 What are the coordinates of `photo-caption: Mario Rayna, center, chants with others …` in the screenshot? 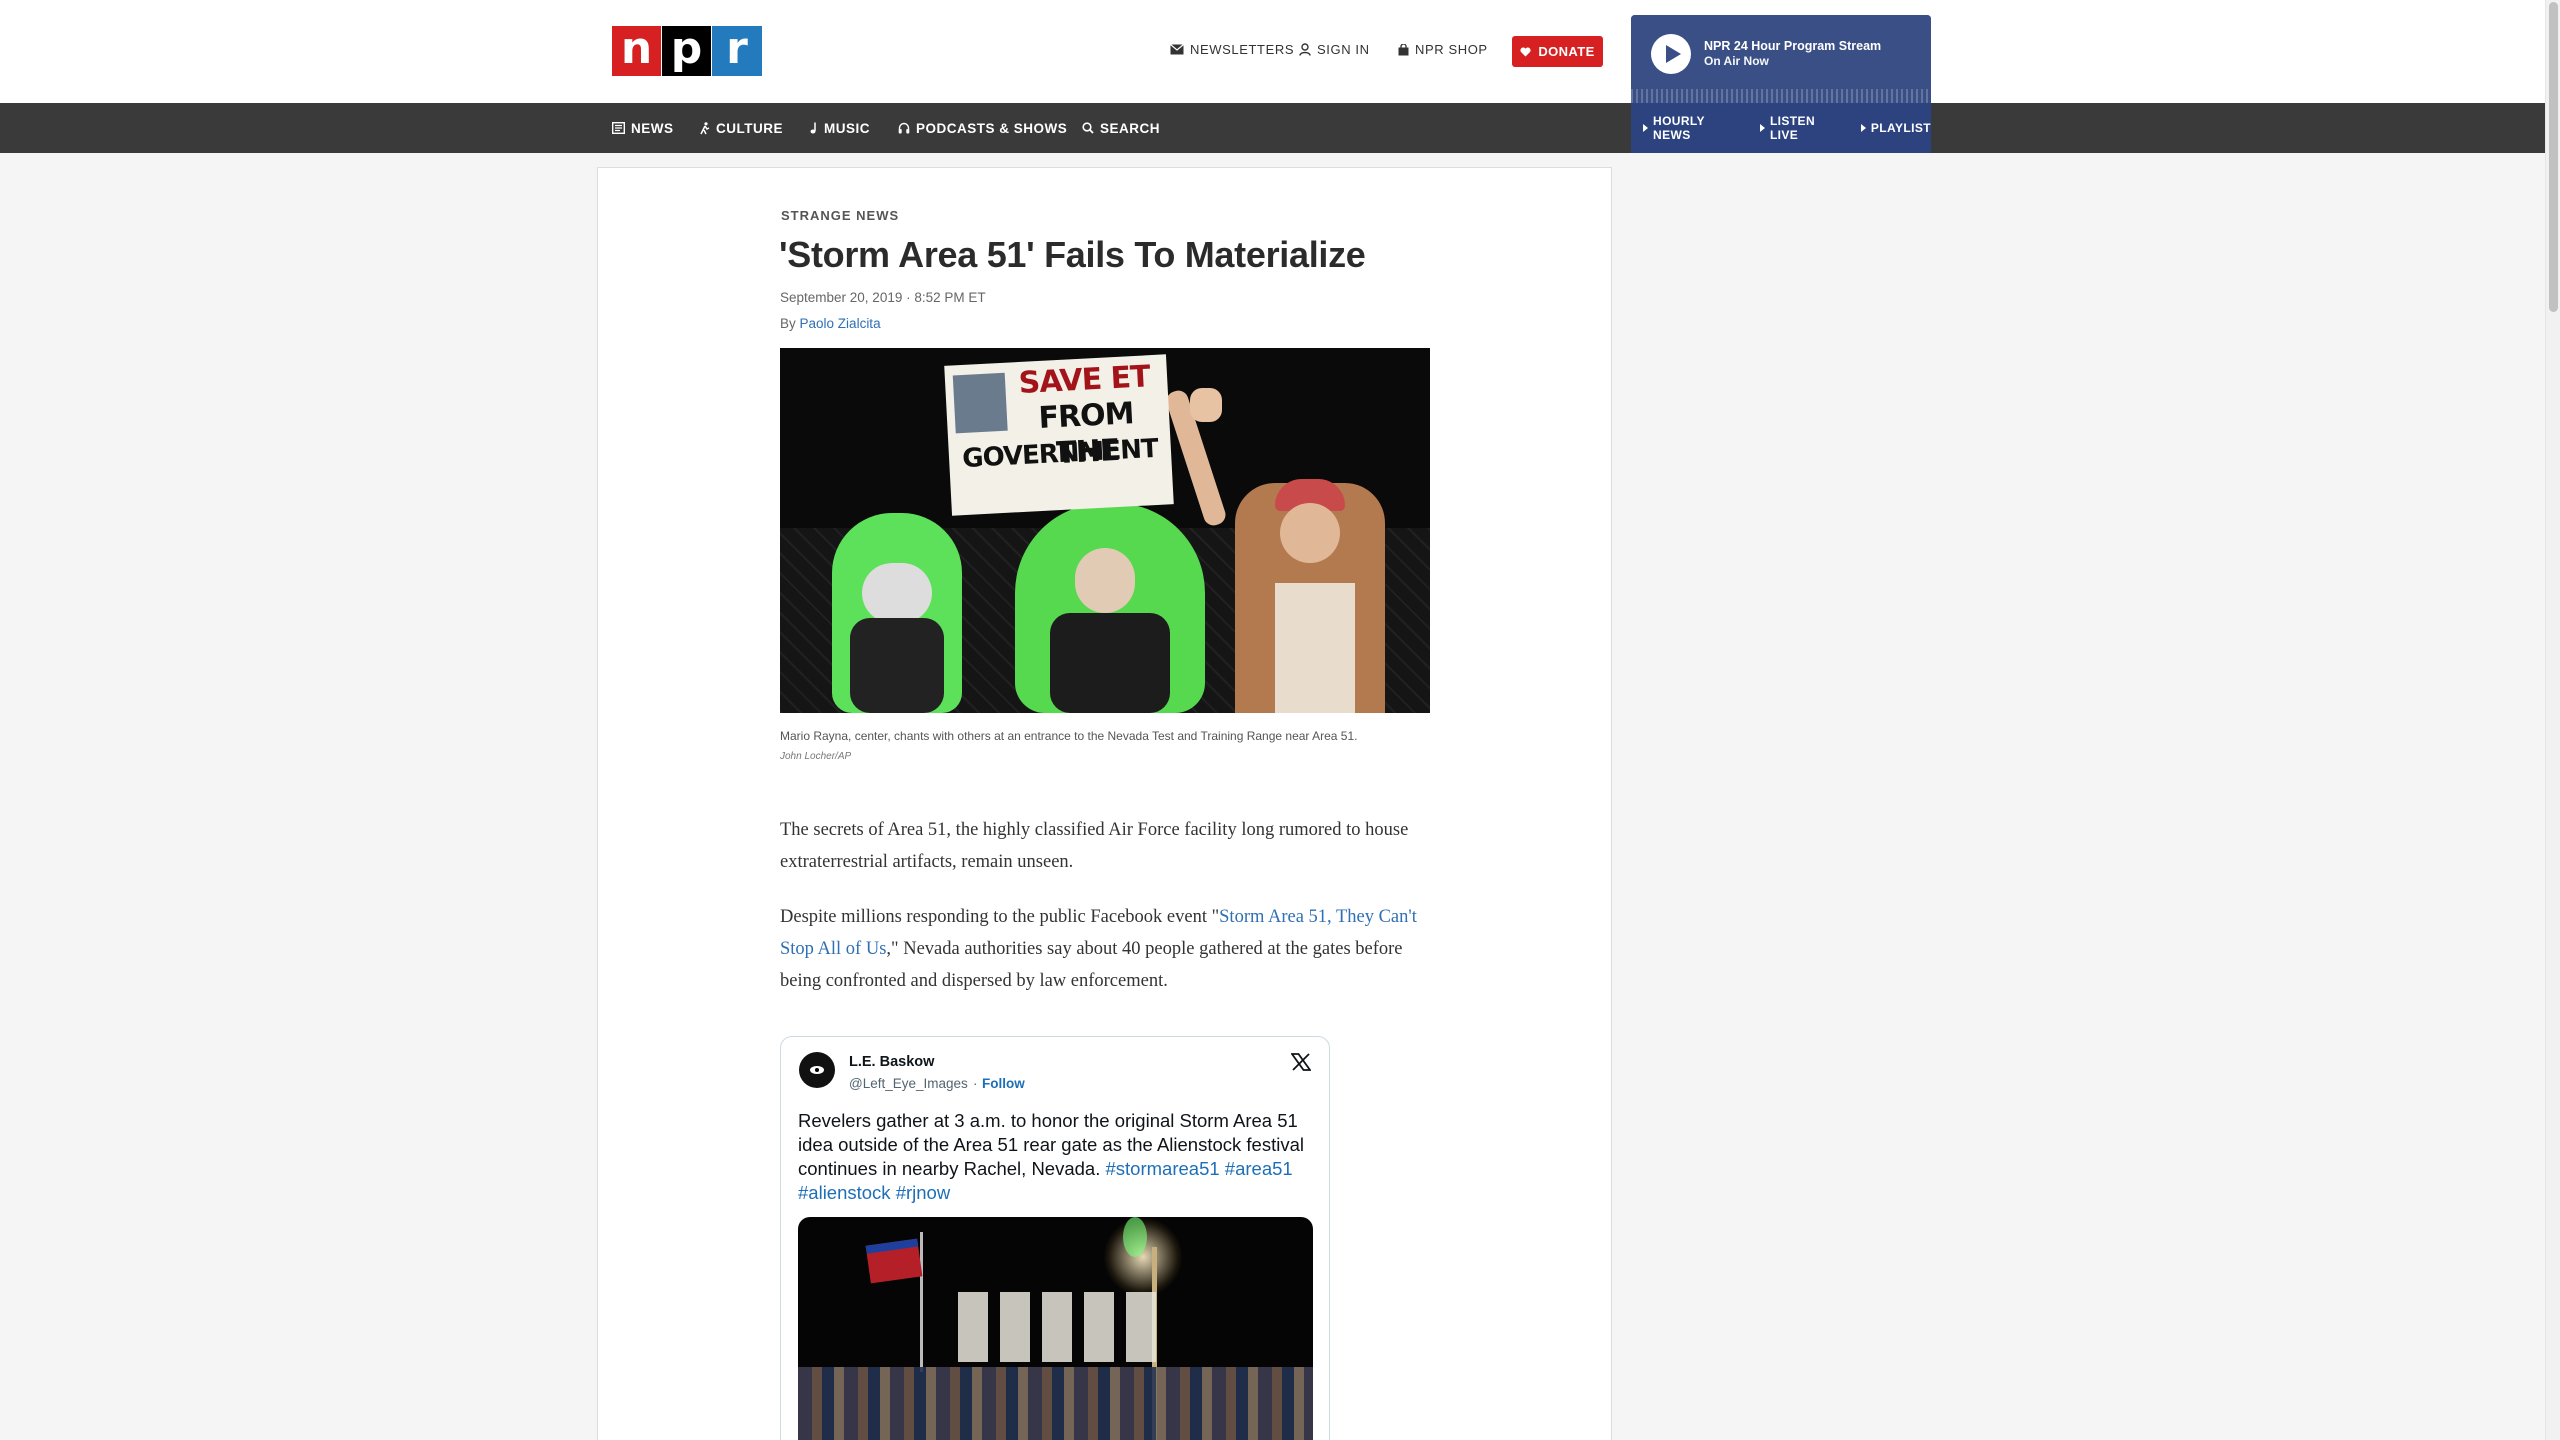 It's located at (1069, 736).